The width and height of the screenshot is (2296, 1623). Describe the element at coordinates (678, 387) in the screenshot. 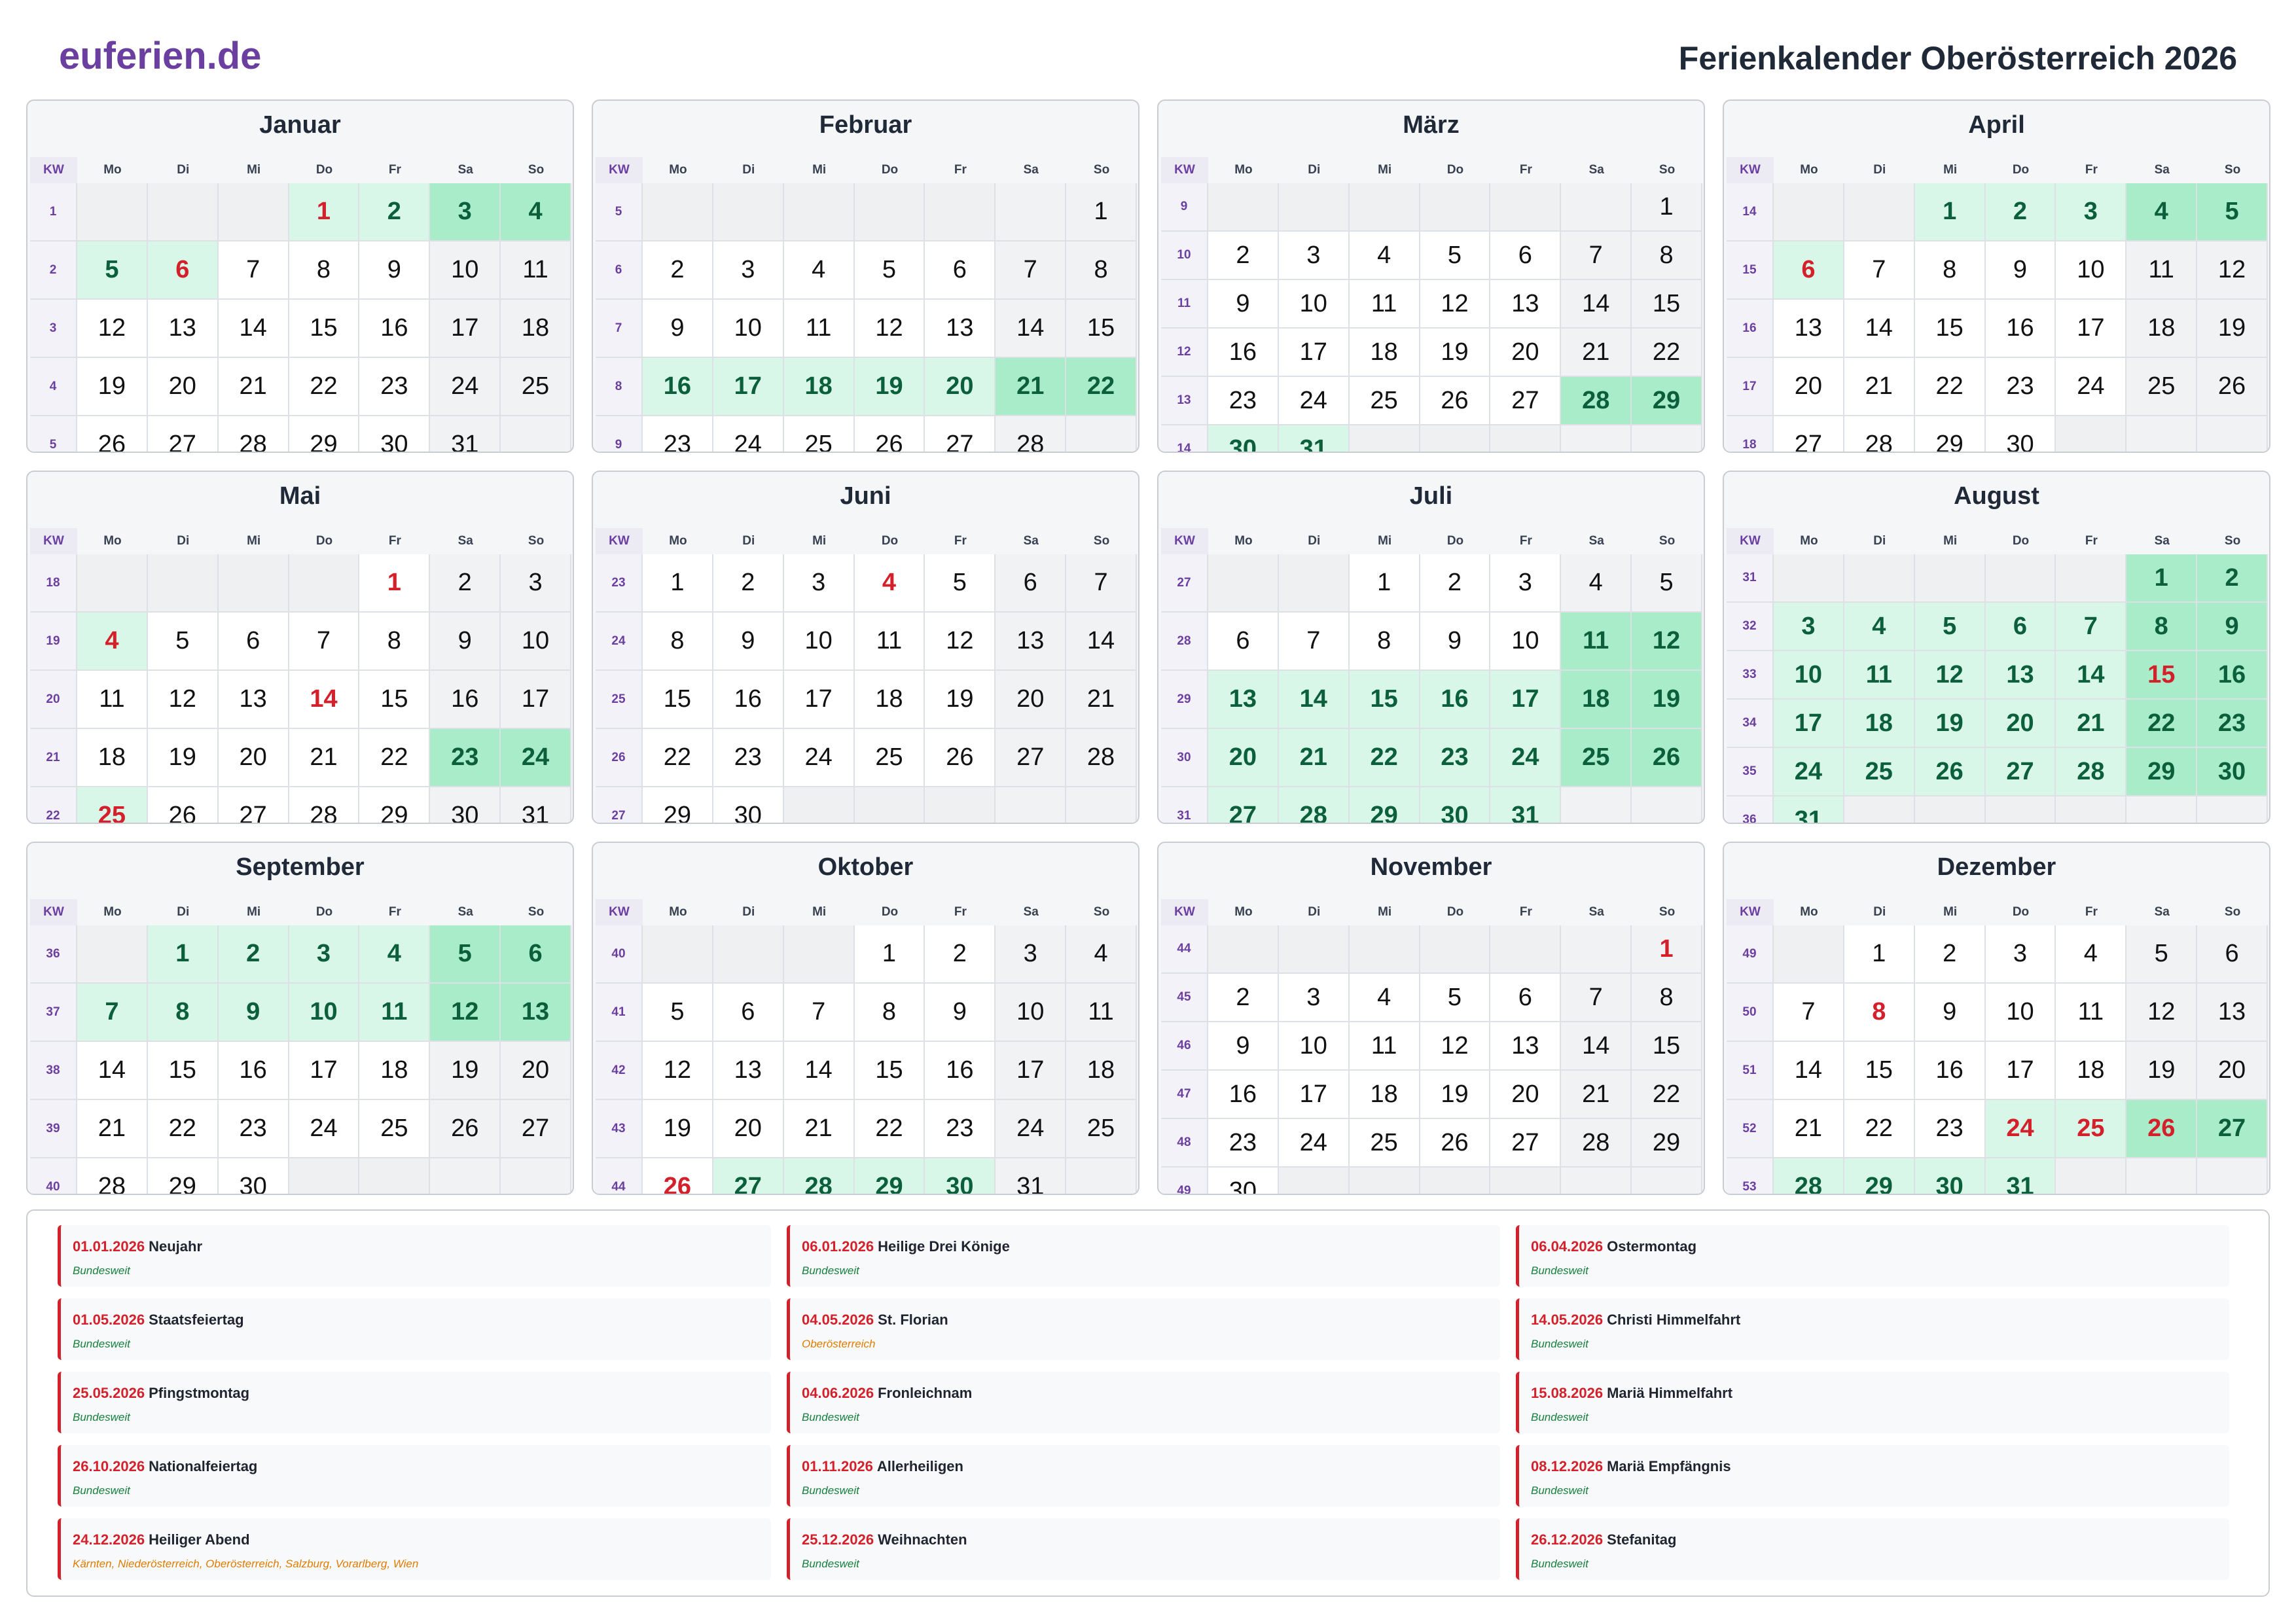

I see `day-cell: 16` at that location.